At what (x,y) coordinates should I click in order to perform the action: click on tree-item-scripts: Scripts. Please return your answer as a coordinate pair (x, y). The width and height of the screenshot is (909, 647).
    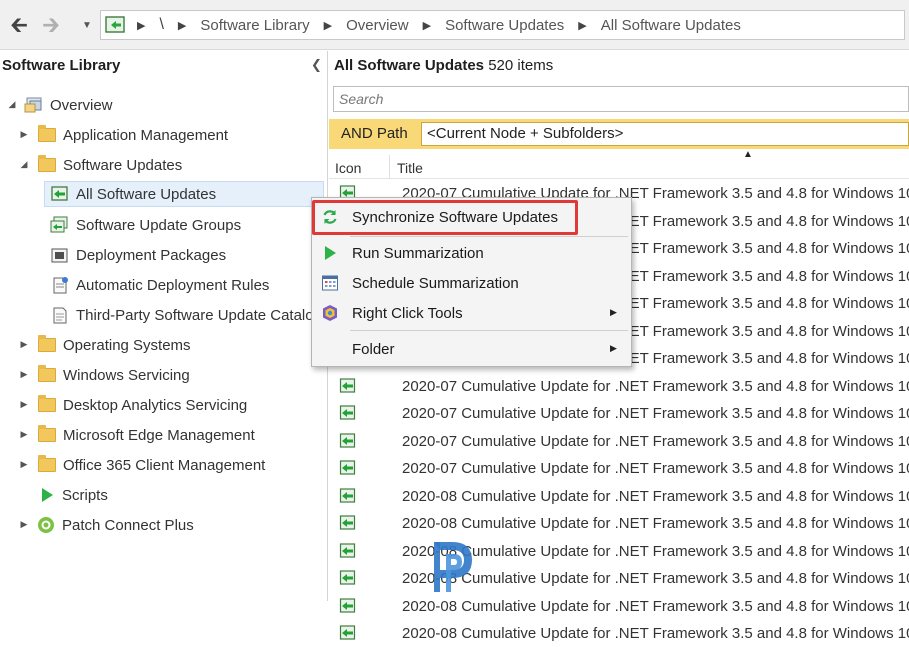
    Looking at the image, I should click on (73, 495).